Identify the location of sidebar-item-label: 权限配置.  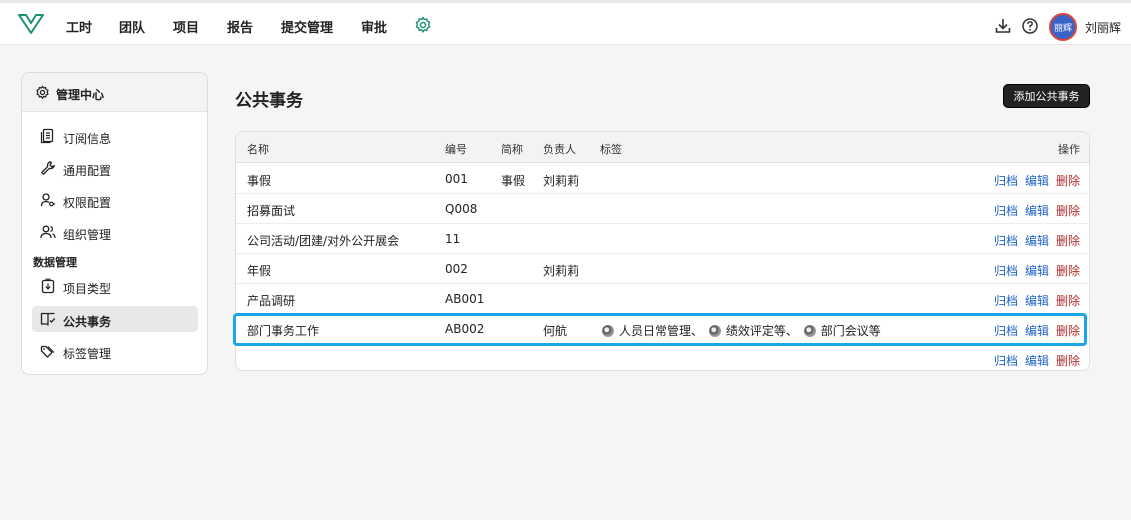
(87, 203).